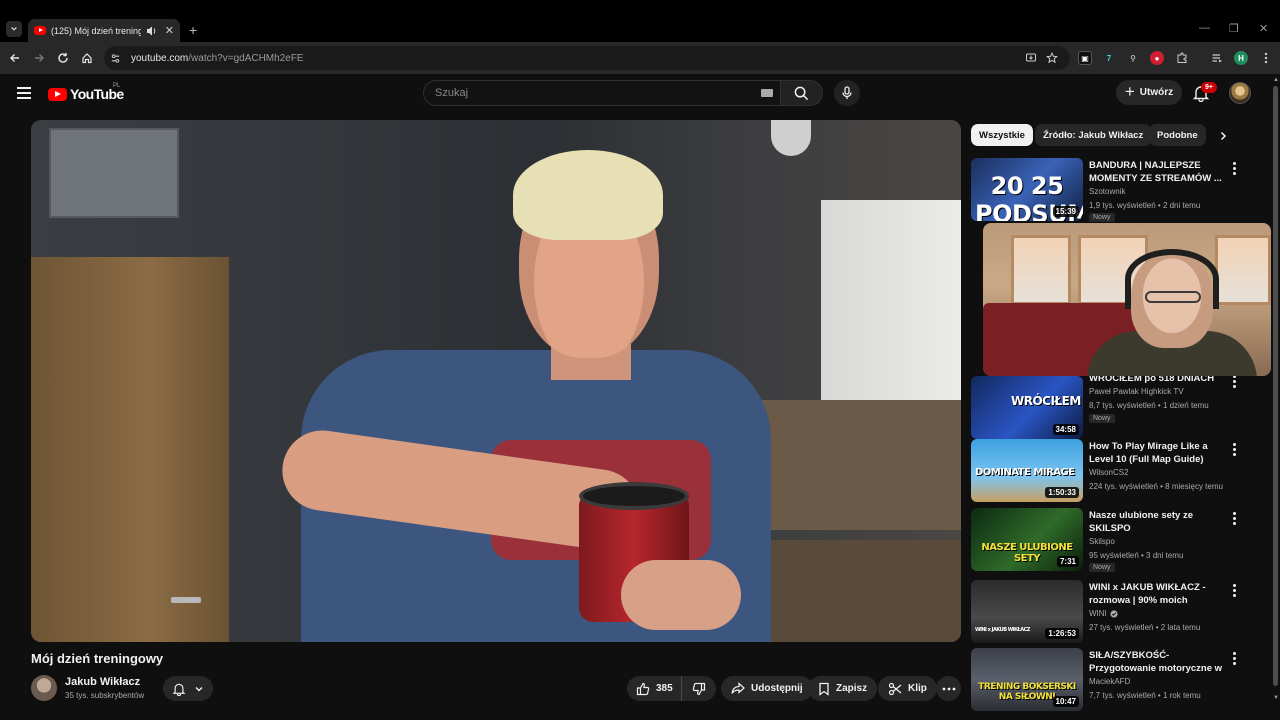 This screenshot has height=720, width=1280. I want to click on more-actions-button, so click(948, 688).